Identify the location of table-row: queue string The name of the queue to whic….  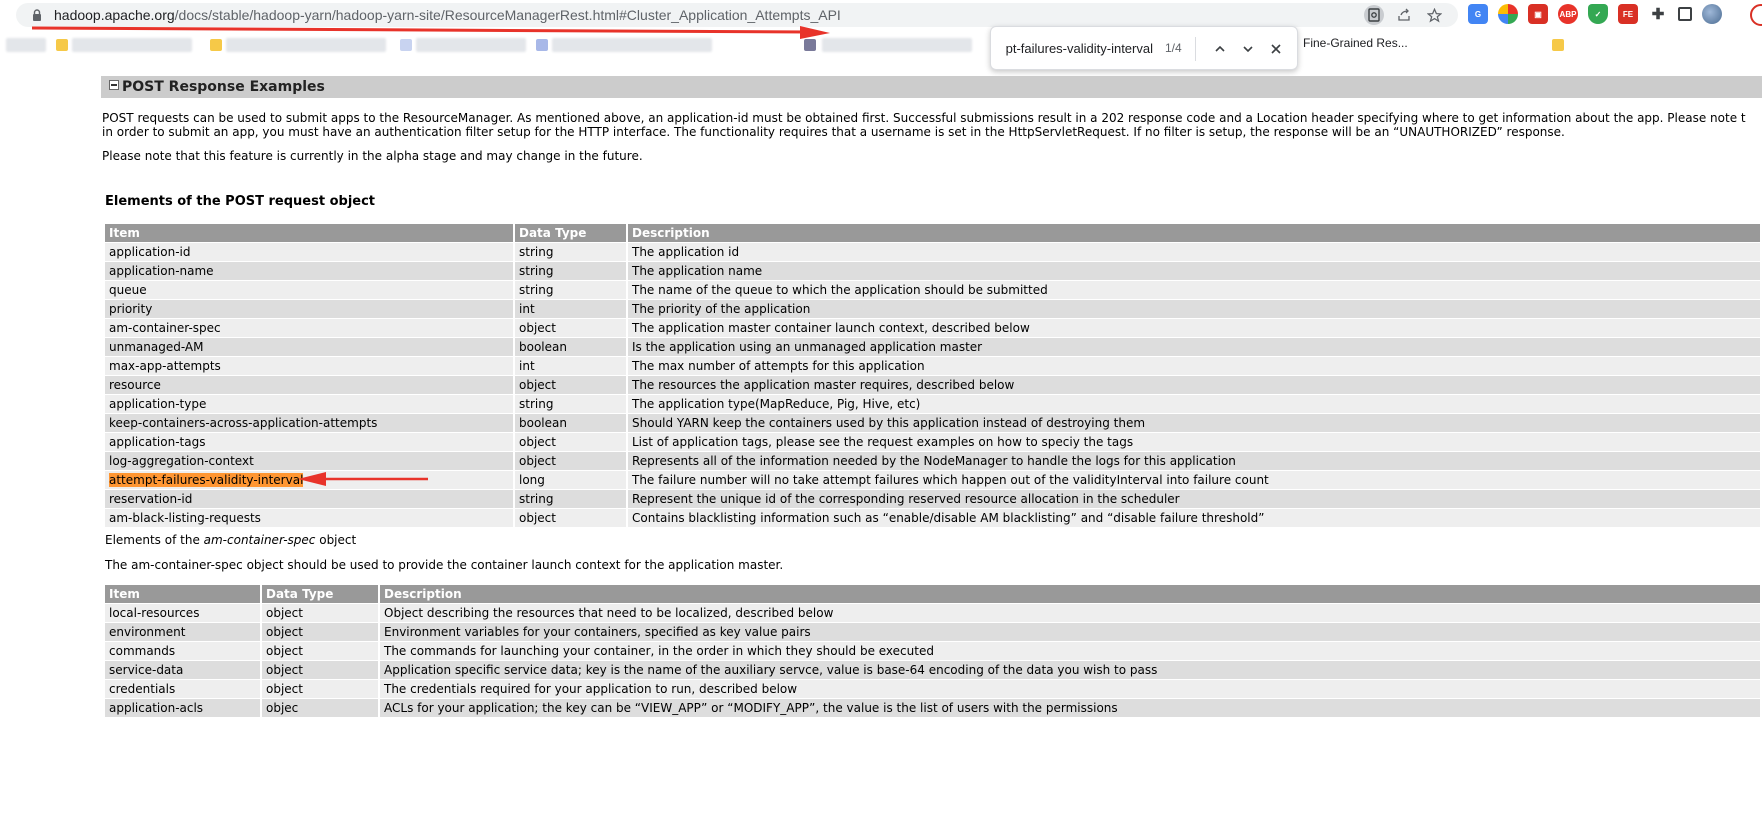
(933, 290).